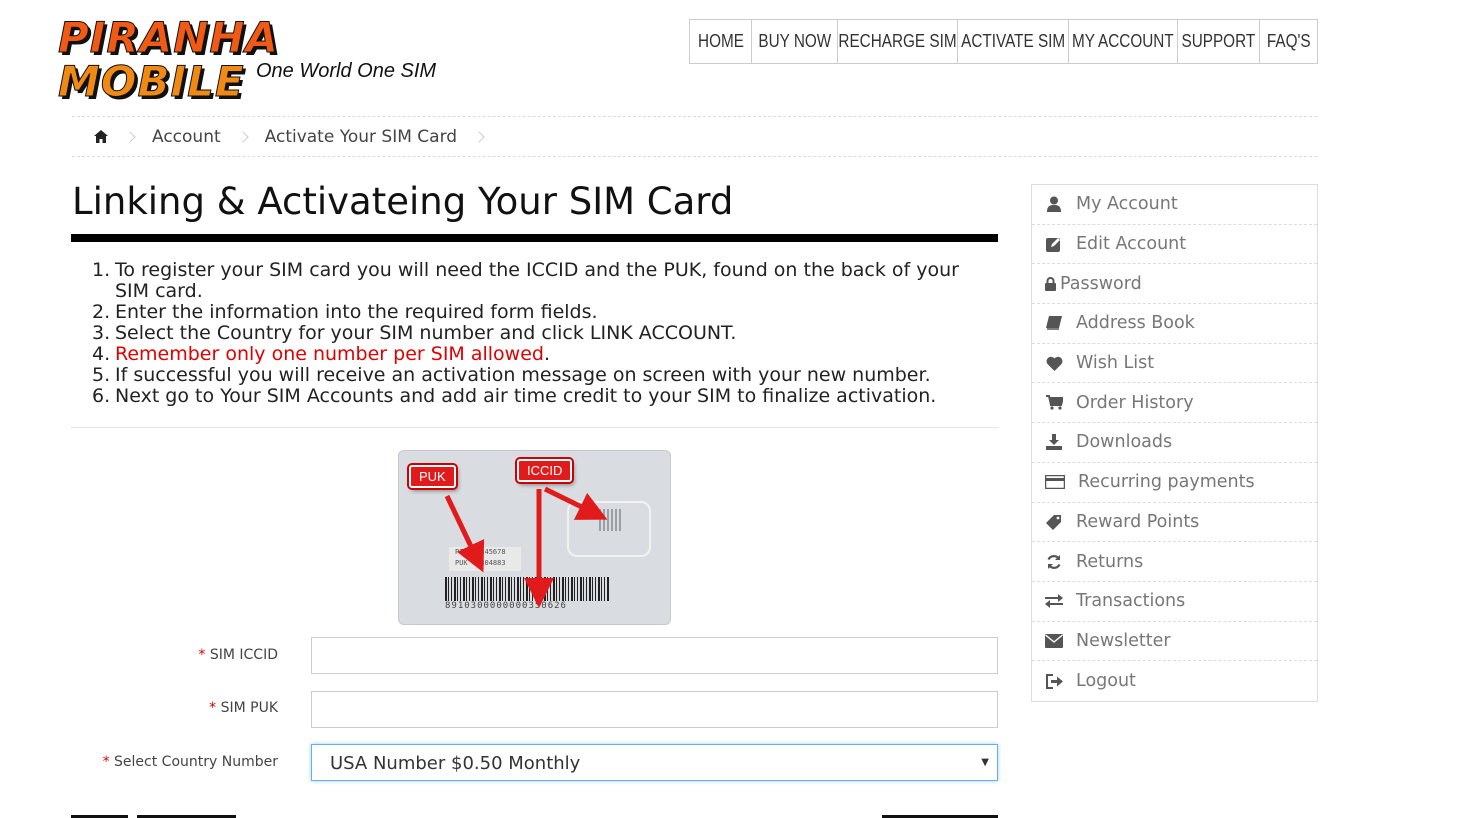 Image resolution: width=1484 pixels, height=818 pixels. Describe the element at coordinates (1054, 204) in the screenshot. I see `user-icon` at that location.